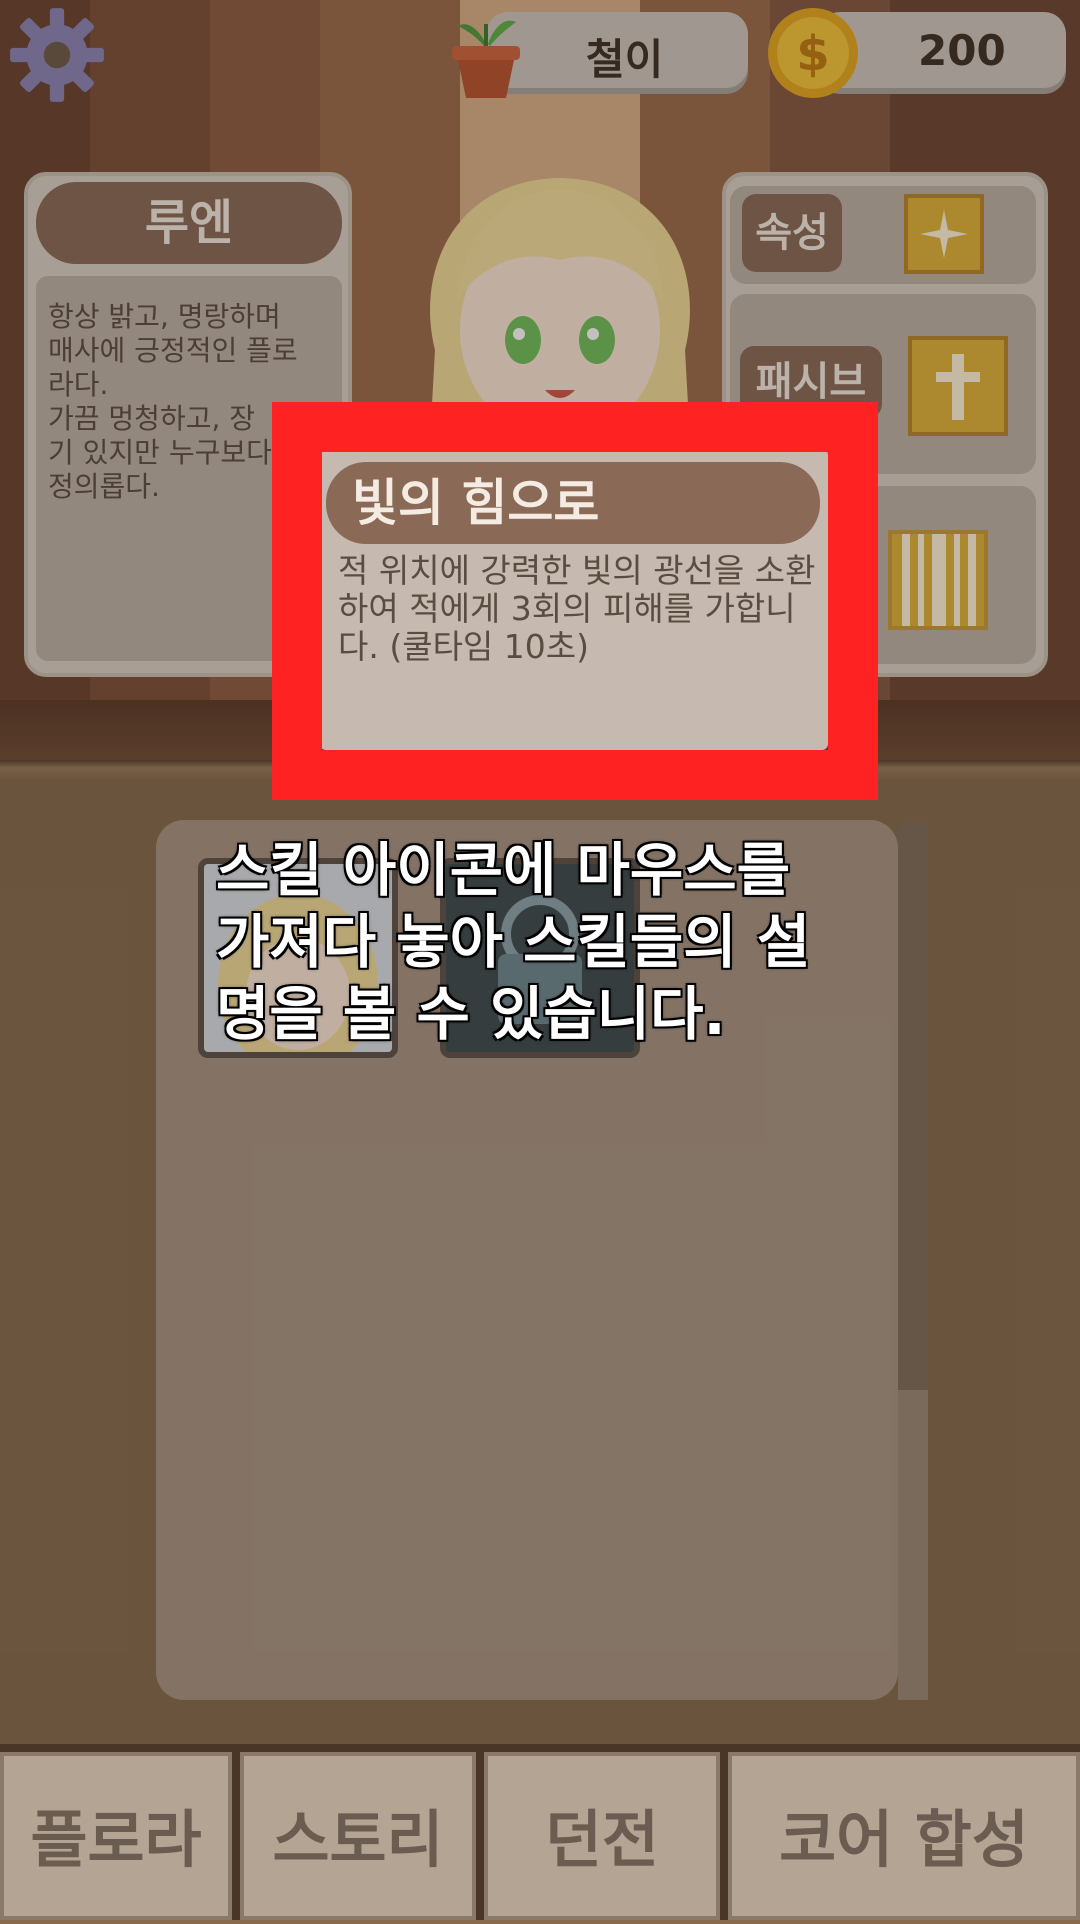 This screenshot has width=1080, height=1924. Describe the element at coordinates (116, 1836) in the screenshot. I see `nav-flora-button: 플로라` at that location.